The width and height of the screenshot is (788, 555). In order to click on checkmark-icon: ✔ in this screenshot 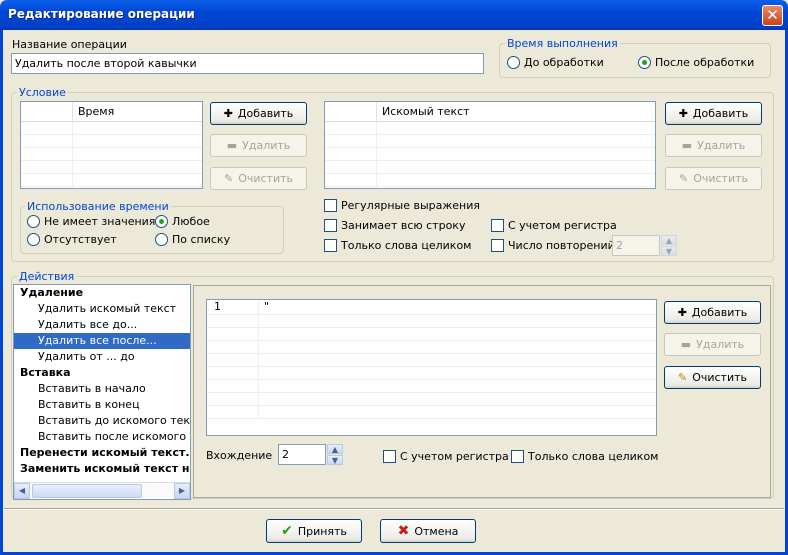, I will do `click(287, 531)`.